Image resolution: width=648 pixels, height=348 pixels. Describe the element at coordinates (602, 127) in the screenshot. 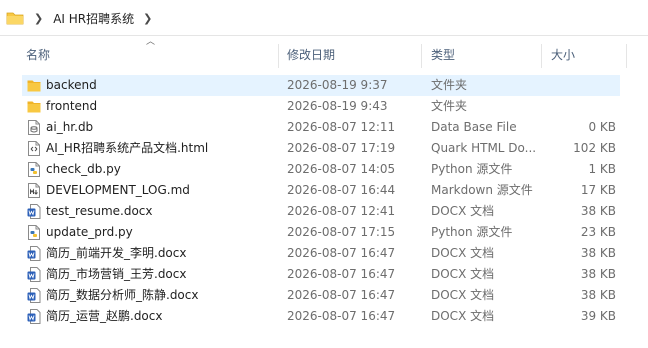

I see `file-size: 0 KB` at that location.